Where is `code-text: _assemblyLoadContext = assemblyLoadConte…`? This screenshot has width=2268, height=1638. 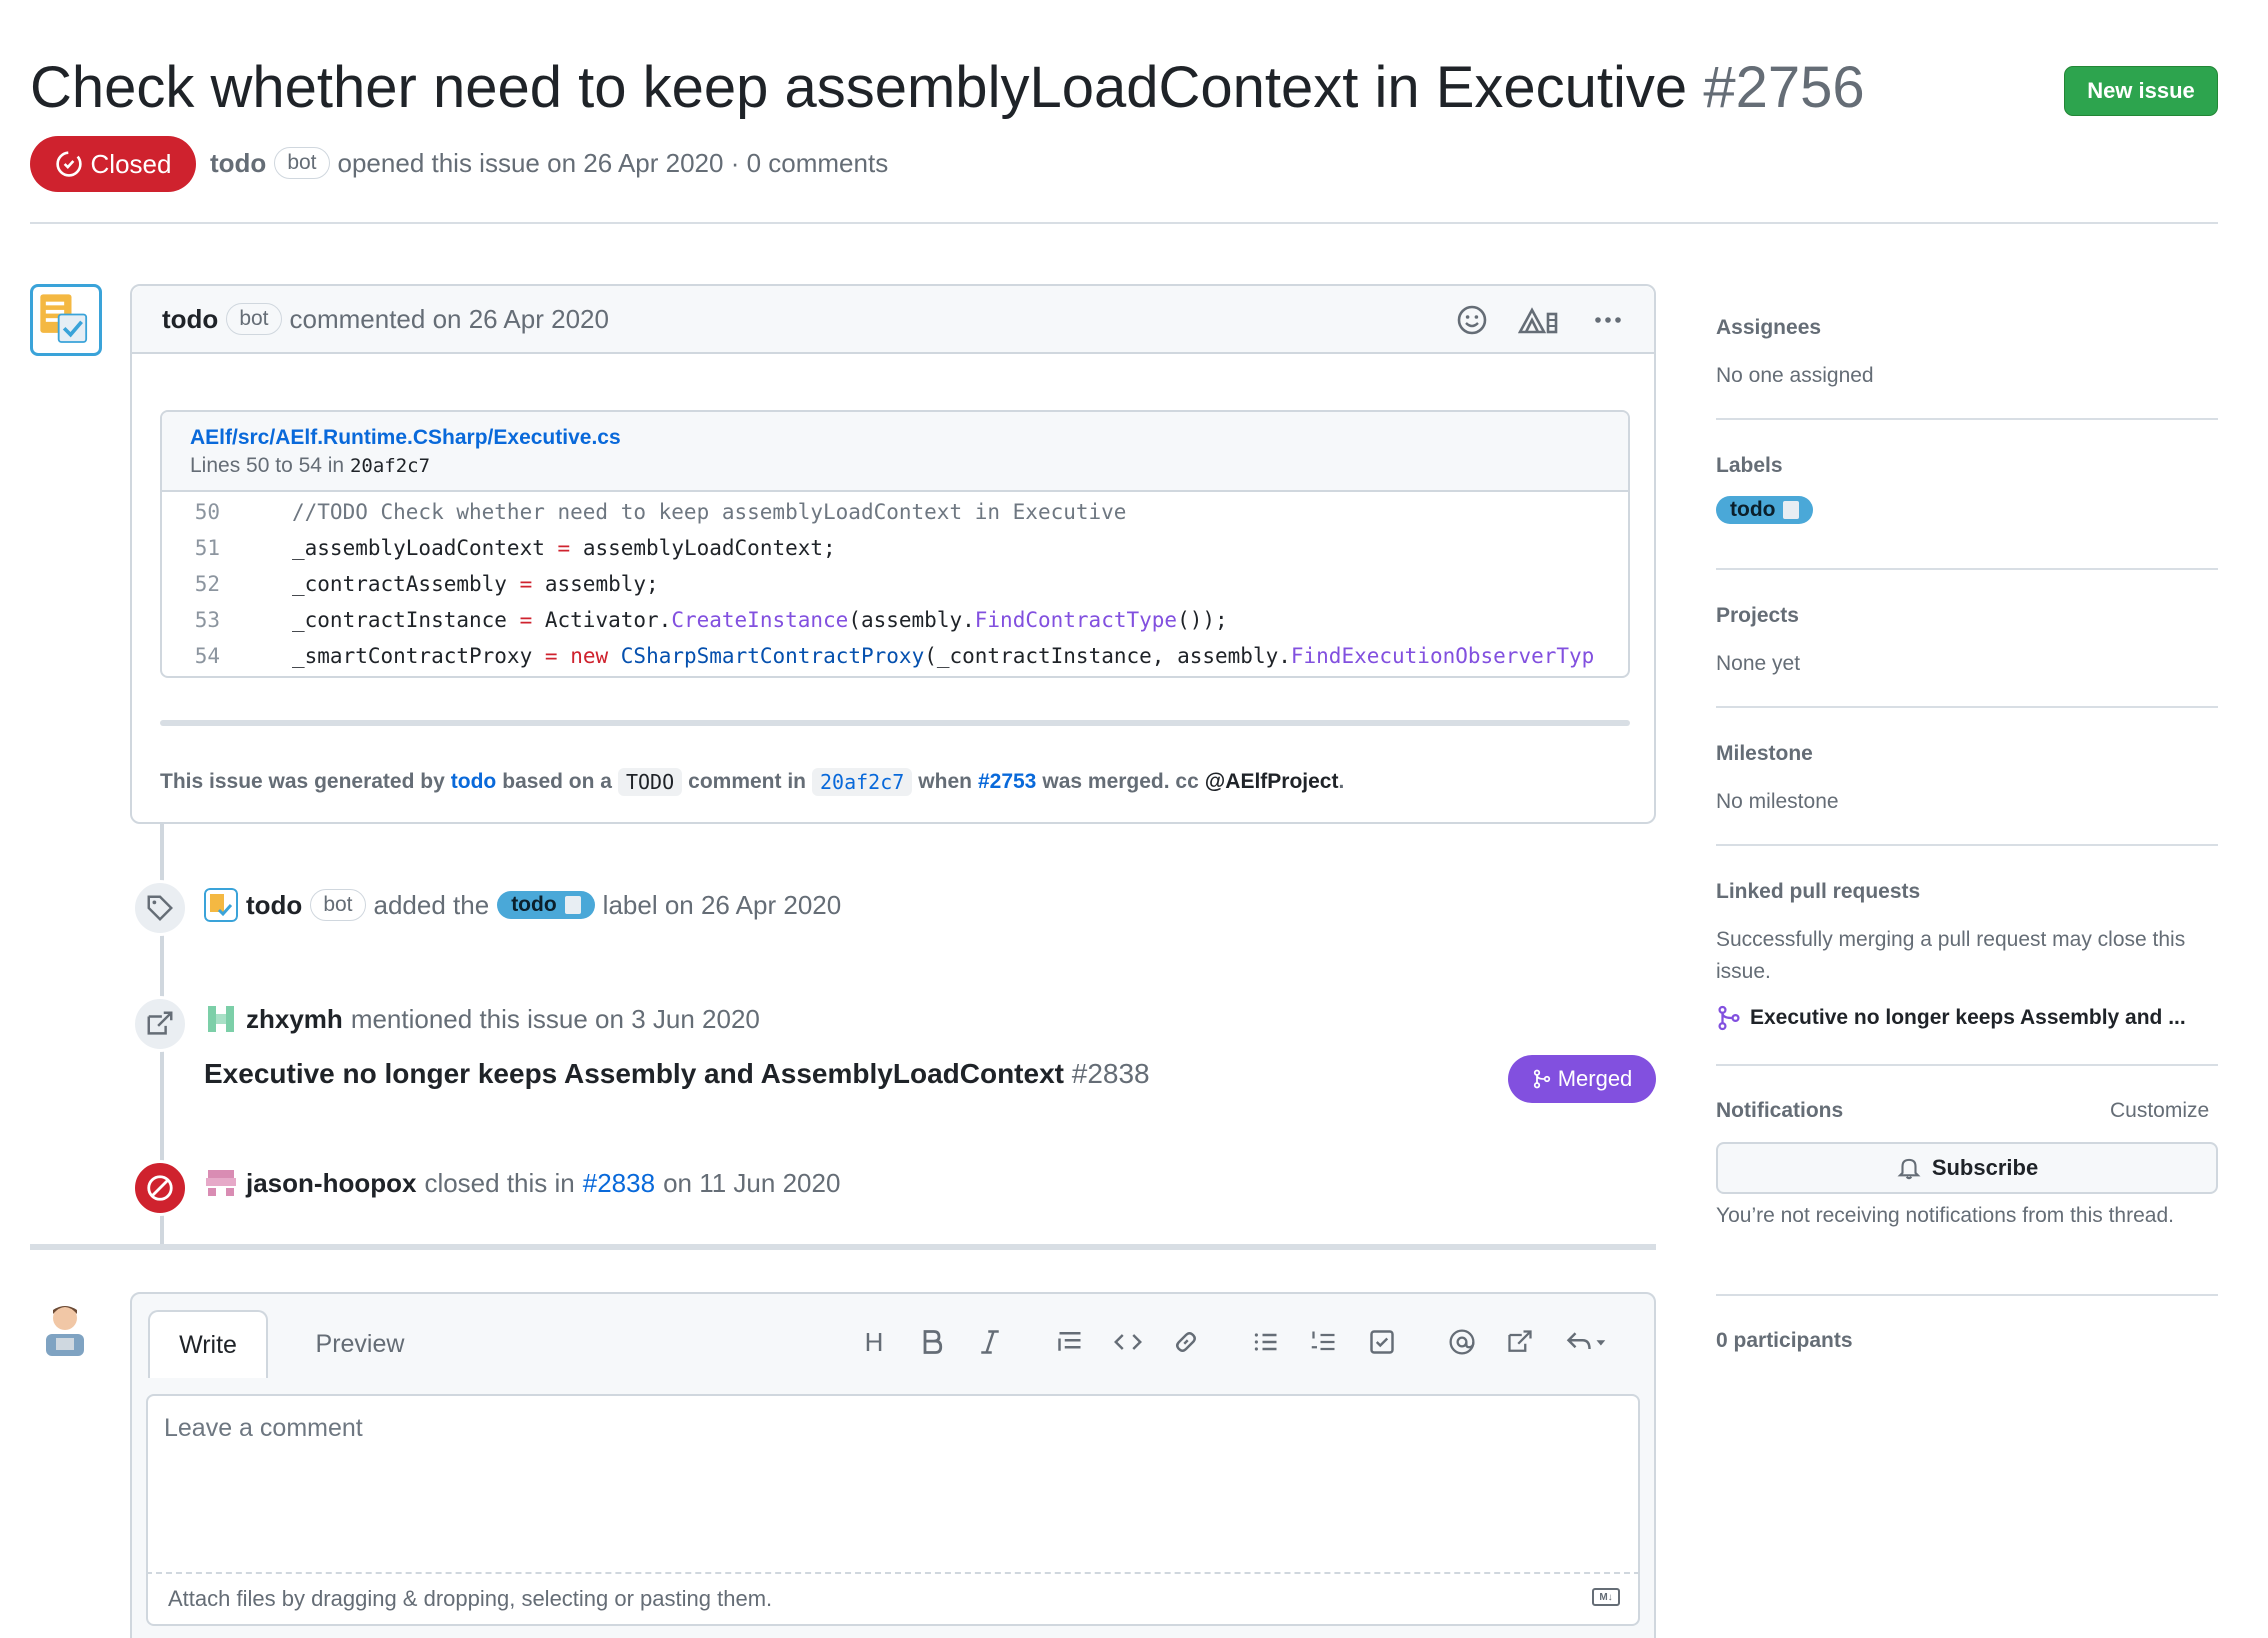
code-text: _assemblyLoadContext = assemblyLoadConte… is located at coordinates (564, 548).